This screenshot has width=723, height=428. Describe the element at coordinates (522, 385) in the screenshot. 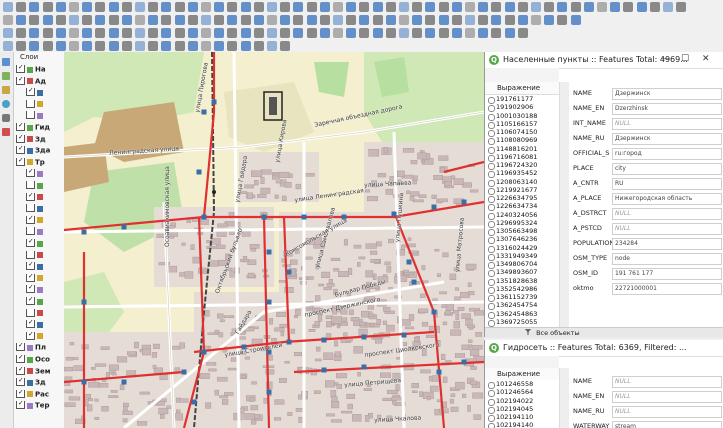

I see `feature-id-row: 101246558` at that location.